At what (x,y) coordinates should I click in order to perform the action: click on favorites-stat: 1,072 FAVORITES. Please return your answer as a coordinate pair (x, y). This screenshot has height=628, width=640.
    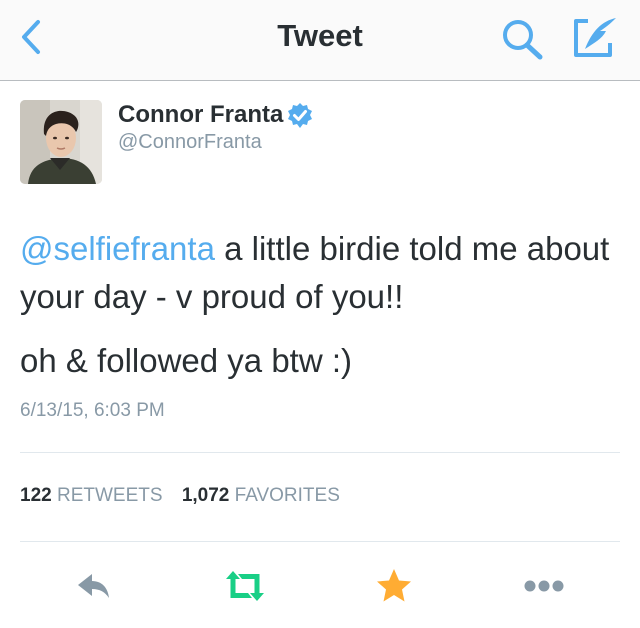
    Looking at the image, I should click on (261, 496).